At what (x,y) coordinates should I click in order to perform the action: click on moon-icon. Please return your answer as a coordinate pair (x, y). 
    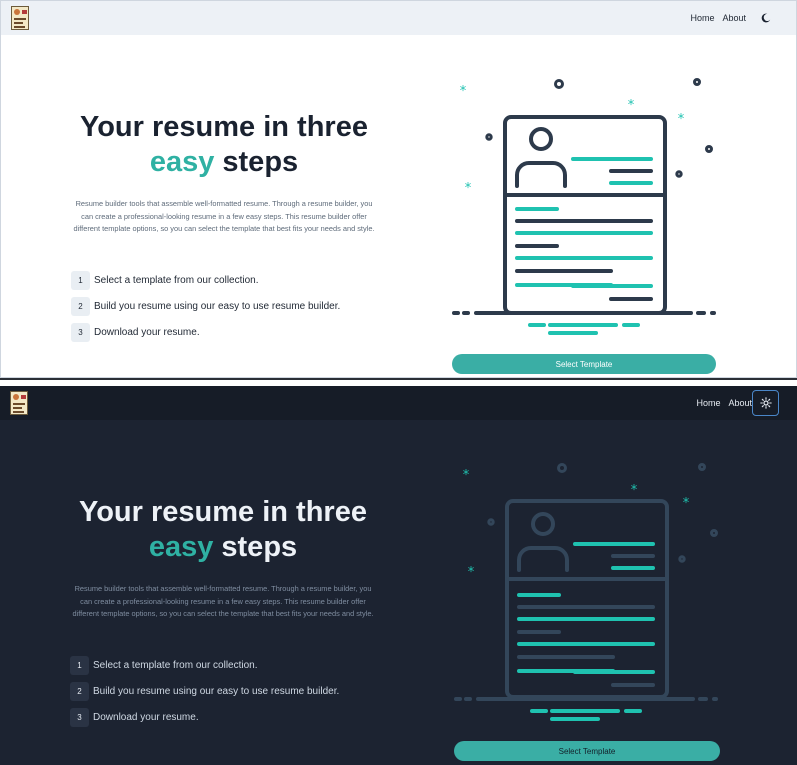
    Looking at the image, I should click on (766, 18).